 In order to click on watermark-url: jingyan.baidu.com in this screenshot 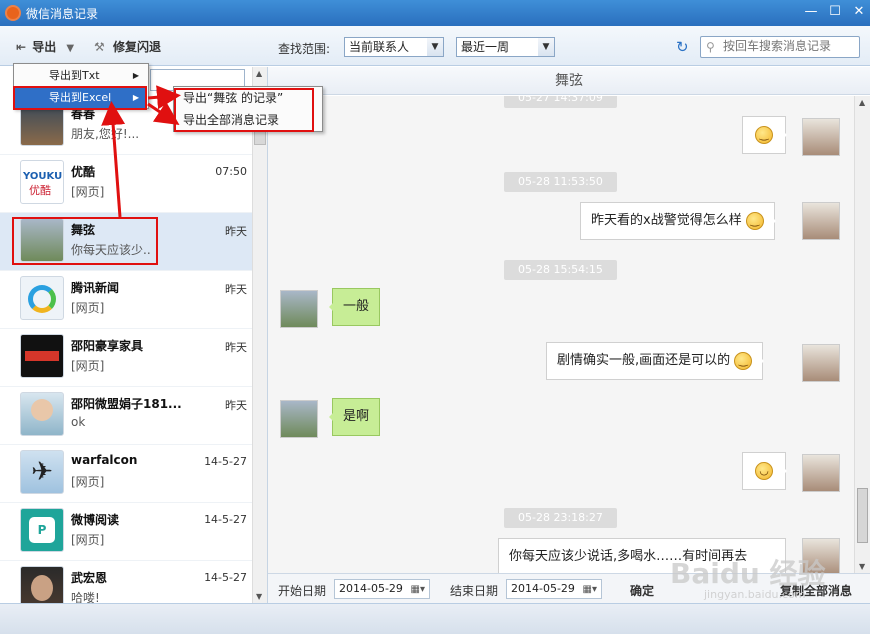, I will do `click(755, 594)`.